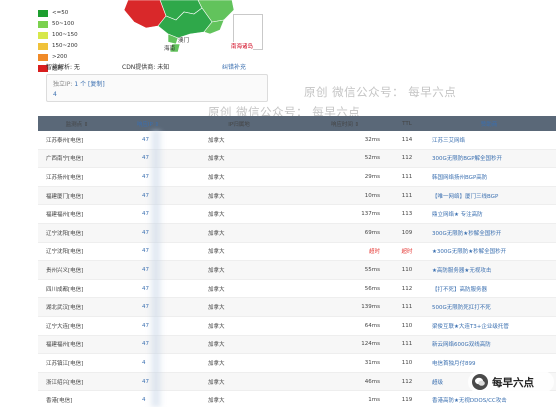 The width and height of the screenshot is (558, 407). I want to click on wechat-badge: 每早六点, so click(511, 382).